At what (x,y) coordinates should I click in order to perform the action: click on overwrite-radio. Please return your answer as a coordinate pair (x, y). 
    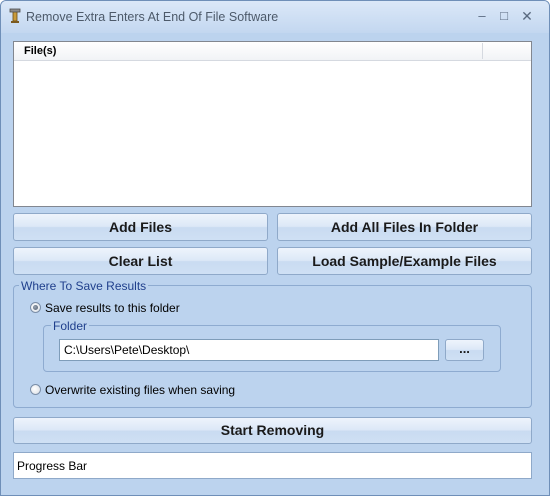
    Looking at the image, I should click on (35, 389).